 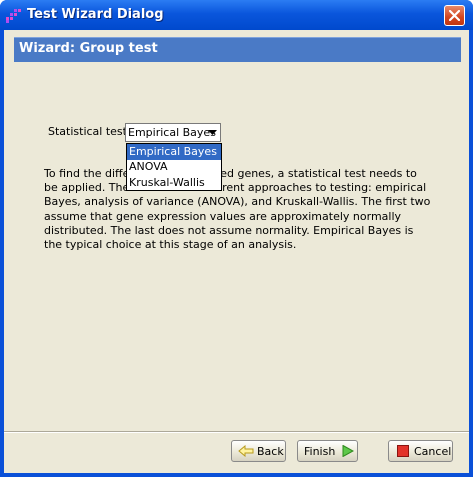 I want to click on app-logo-icon, so click(x=14, y=15).